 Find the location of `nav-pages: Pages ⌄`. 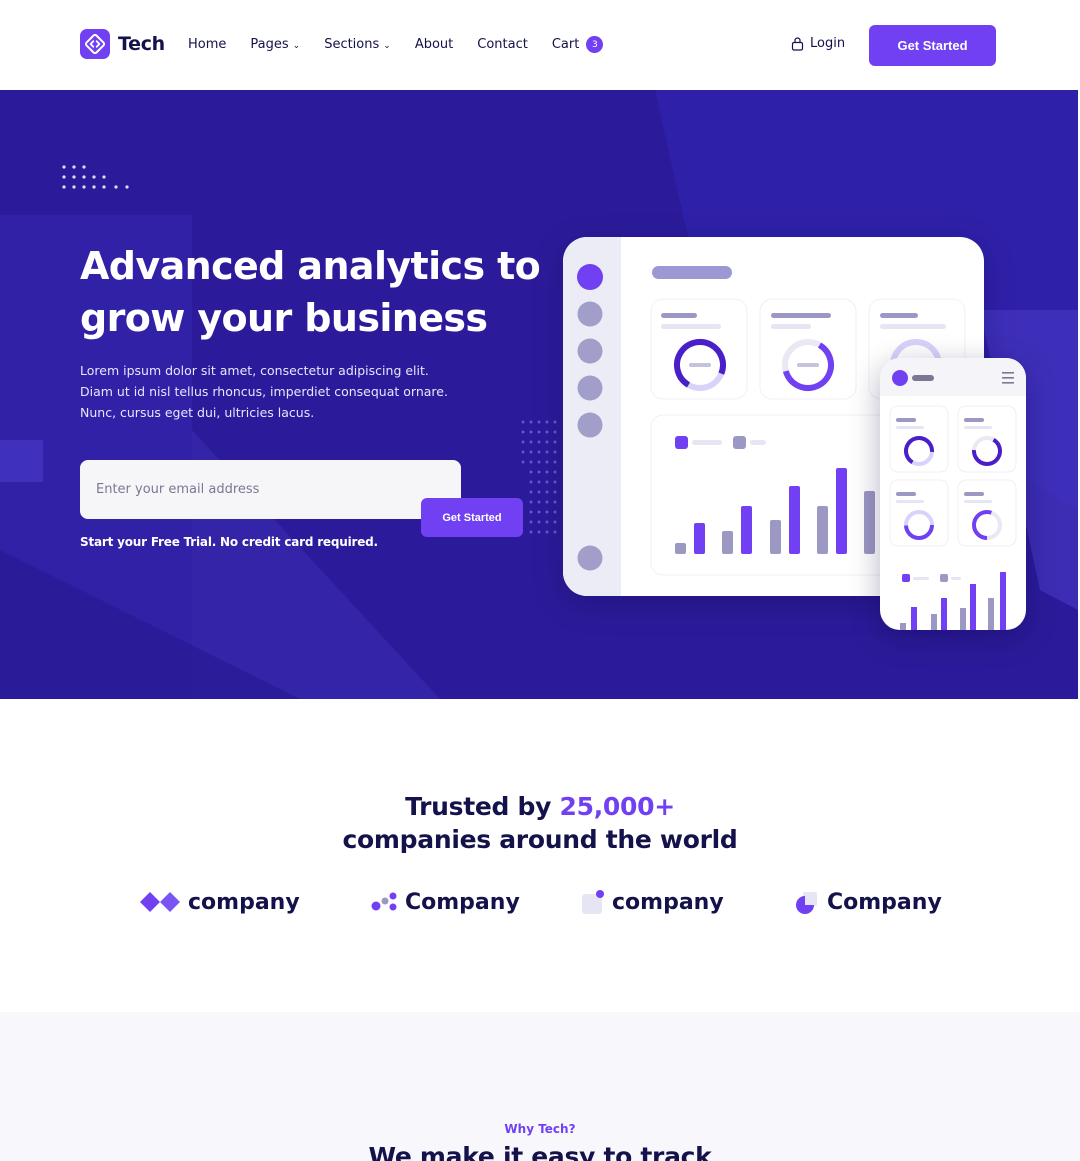

nav-pages: Pages ⌄ is located at coordinates (275, 44).